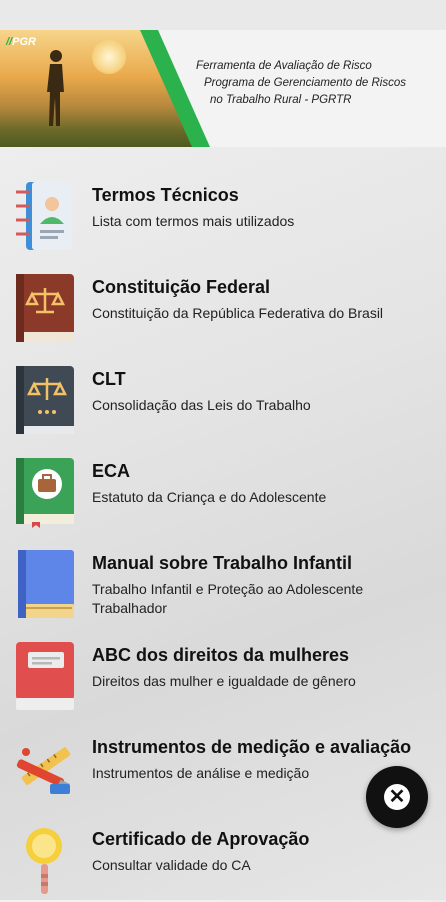 The image size is (446, 902). I want to click on tools-icon, so click(43, 770).